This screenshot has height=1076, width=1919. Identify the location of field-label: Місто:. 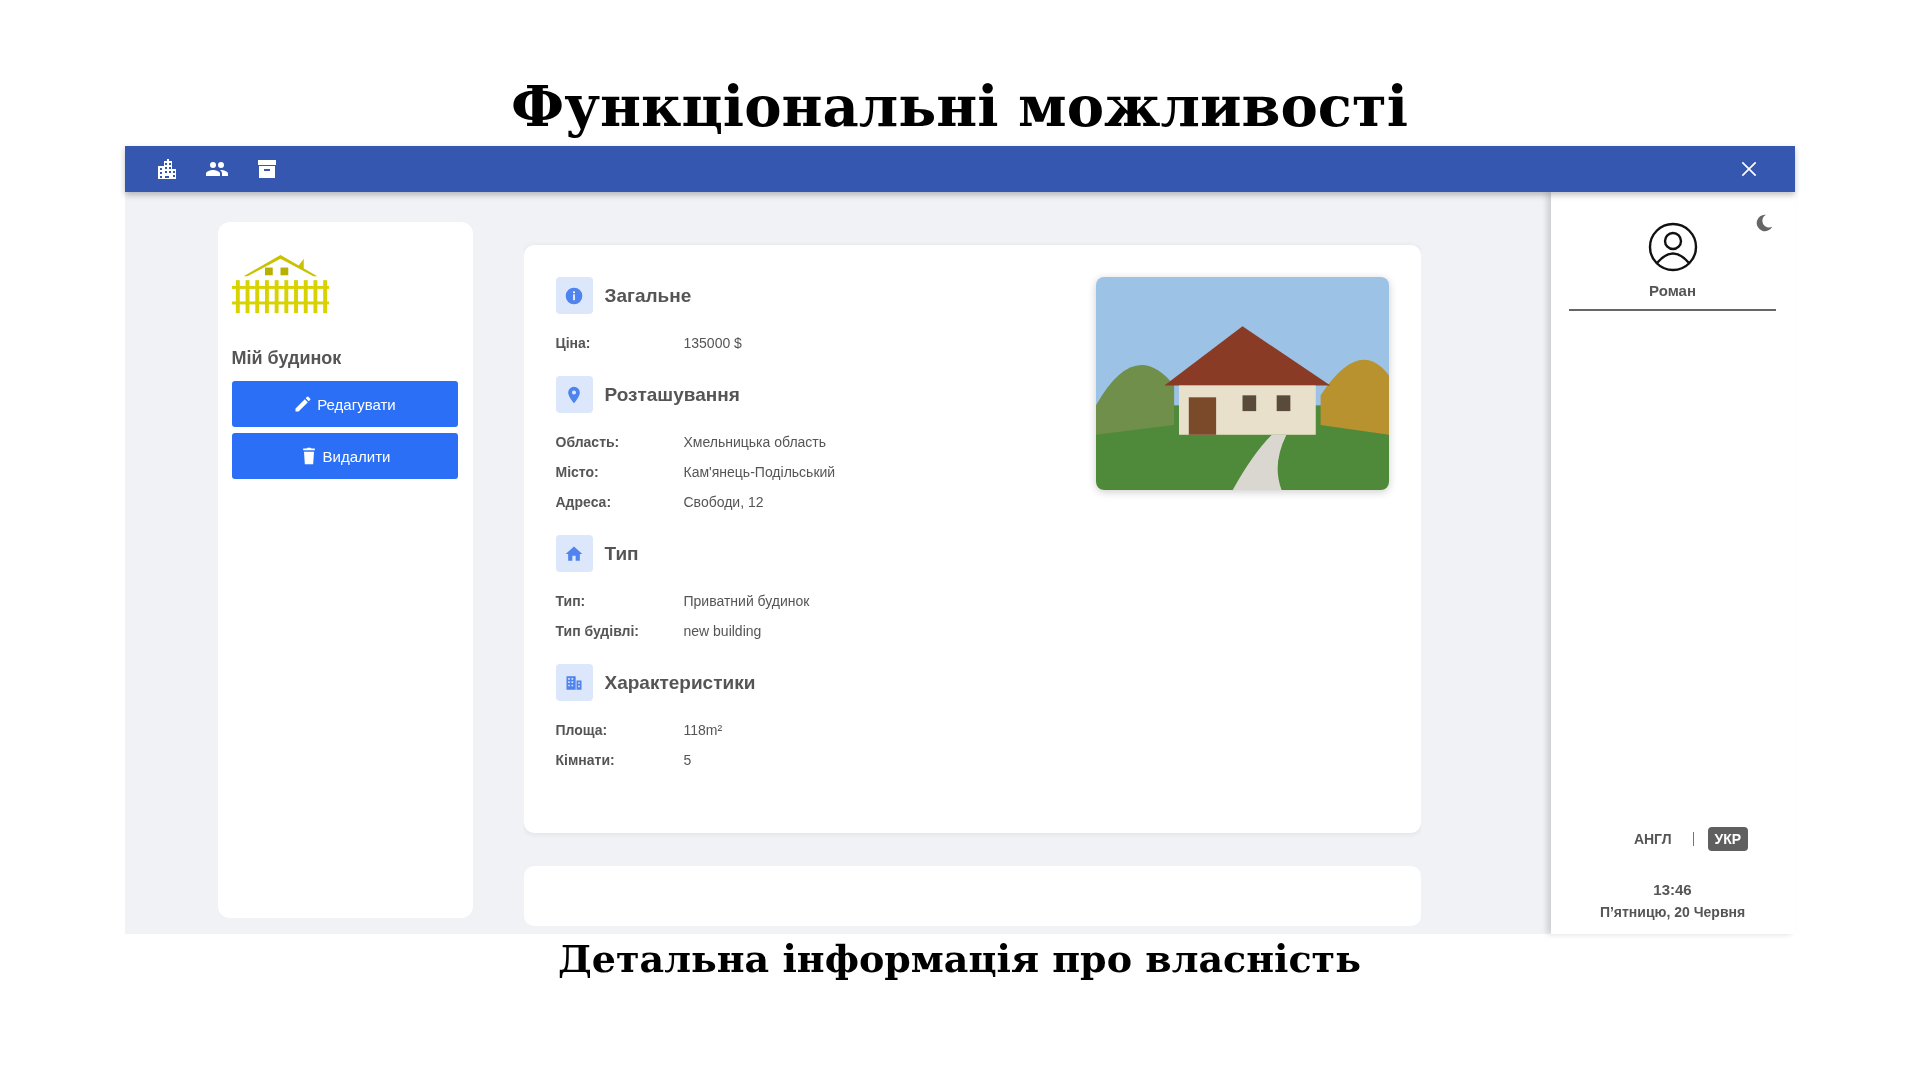
(577, 472).